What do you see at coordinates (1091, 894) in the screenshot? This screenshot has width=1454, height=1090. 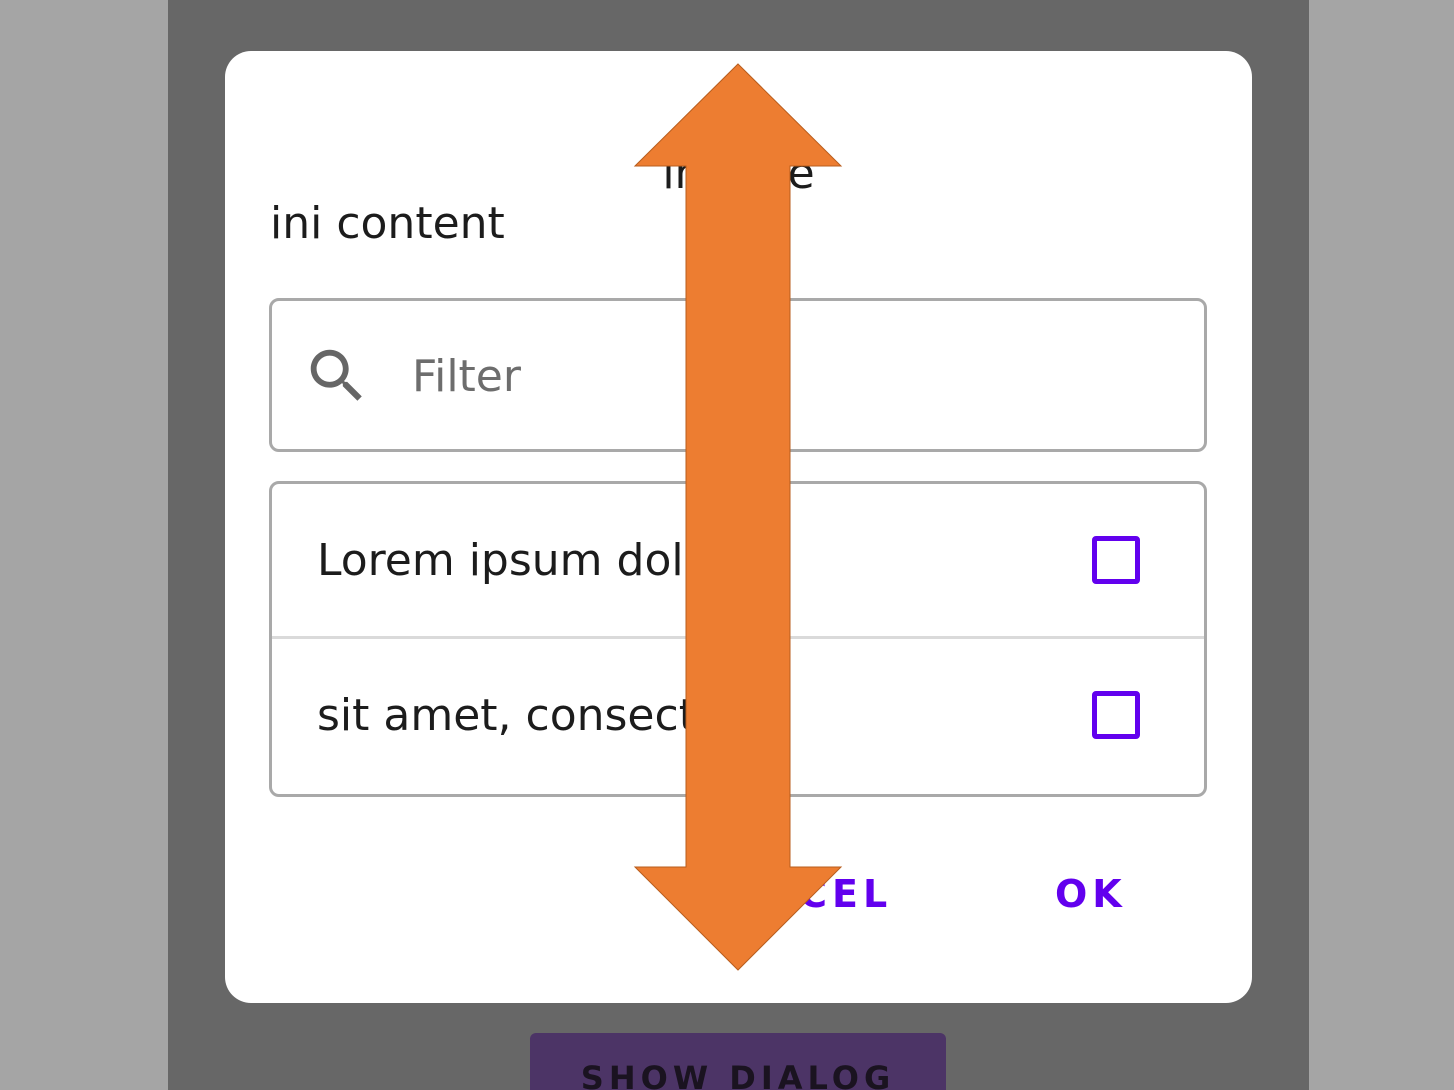 I see `ok-button: OK` at bounding box center [1091, 894].